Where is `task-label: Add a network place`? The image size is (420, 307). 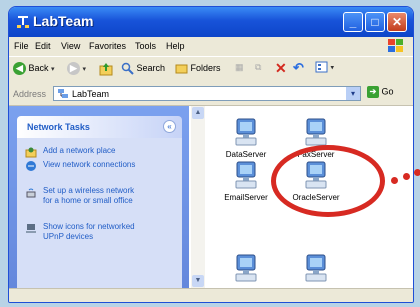
task-label: Add a network place is located at coordinates (79, 150).